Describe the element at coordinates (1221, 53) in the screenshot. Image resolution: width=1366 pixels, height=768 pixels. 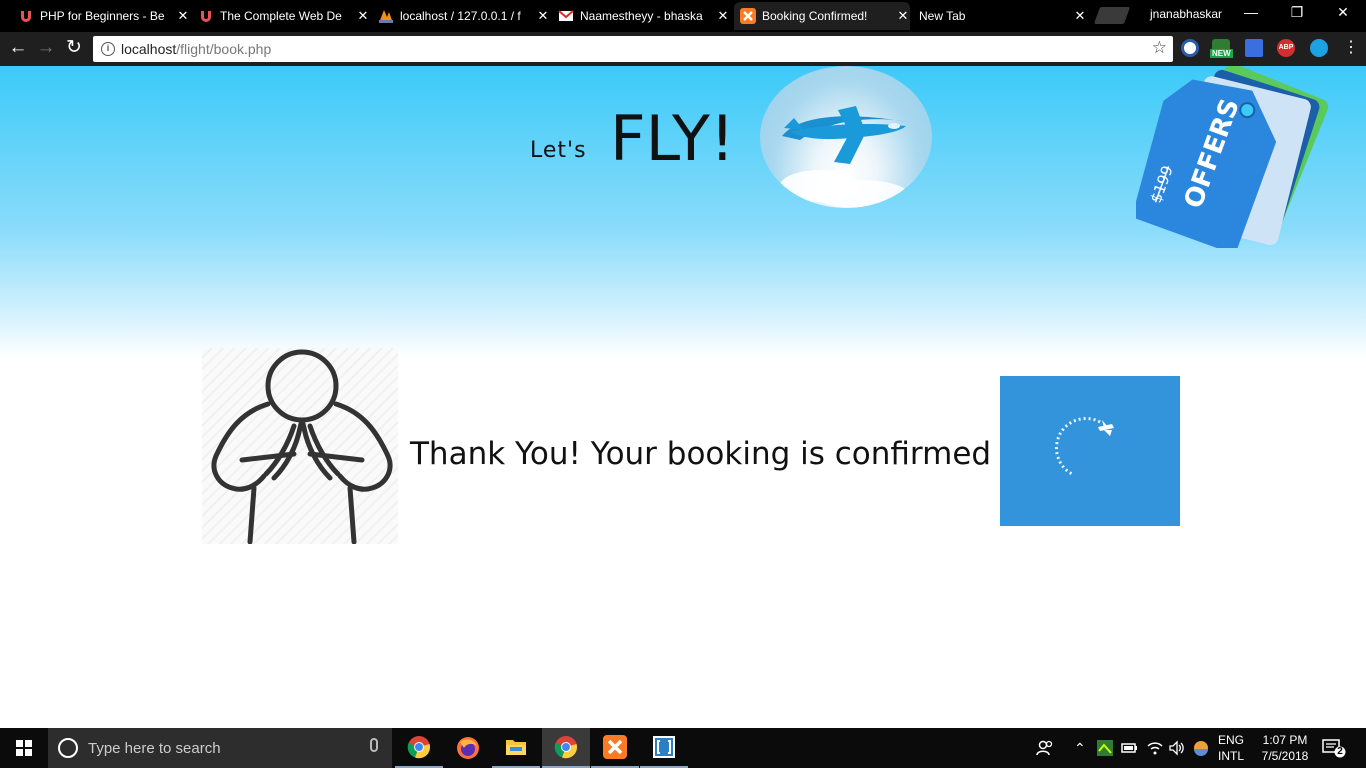
I see `new-badge: NEW` at that location.